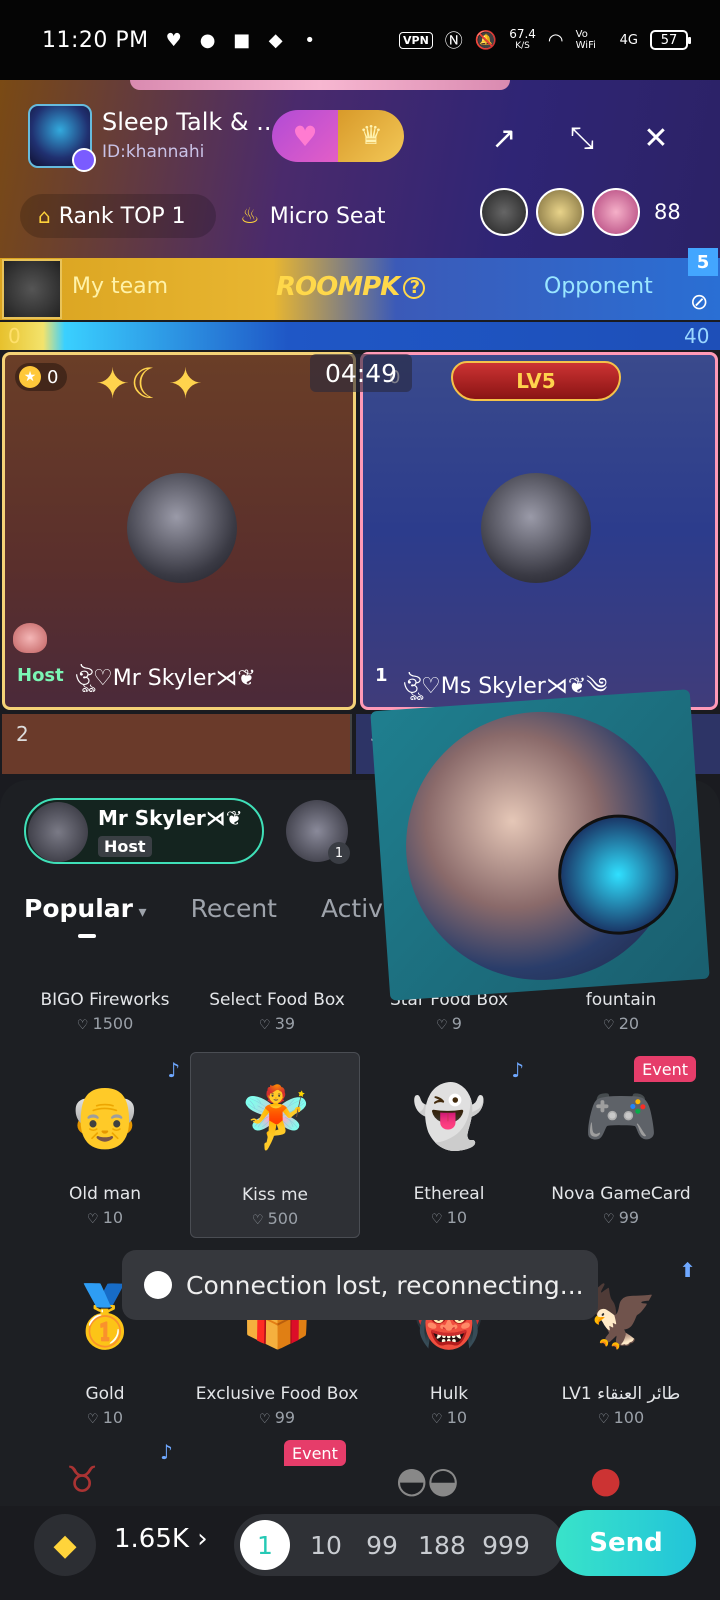 The height and width of the screenshot is (1600, 720). I want to click on status-time: 11:20 PM, so click(95, 40).